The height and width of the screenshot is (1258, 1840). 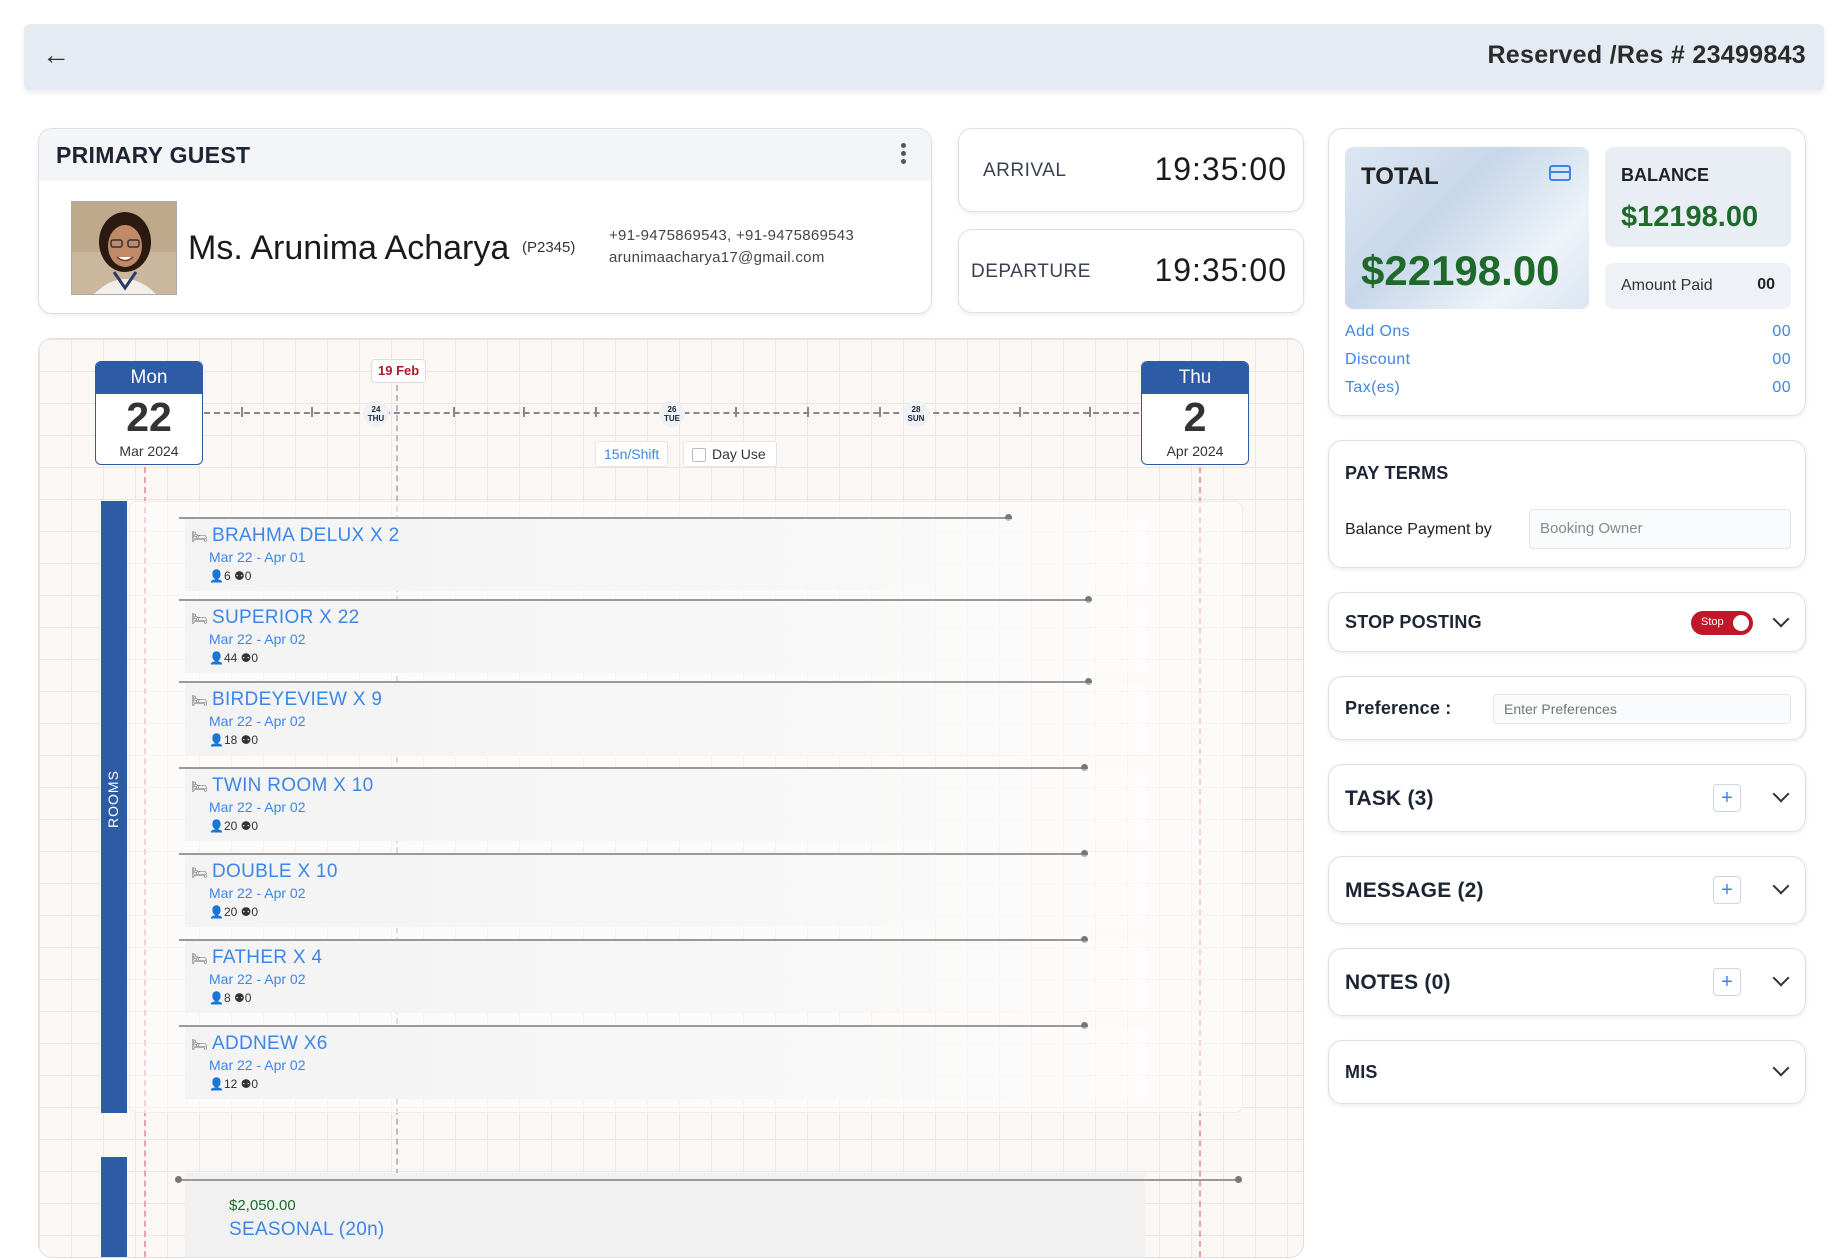 I want to click on room-title: 🛏 ADDNEW X6, so click(x=259, y=1044).